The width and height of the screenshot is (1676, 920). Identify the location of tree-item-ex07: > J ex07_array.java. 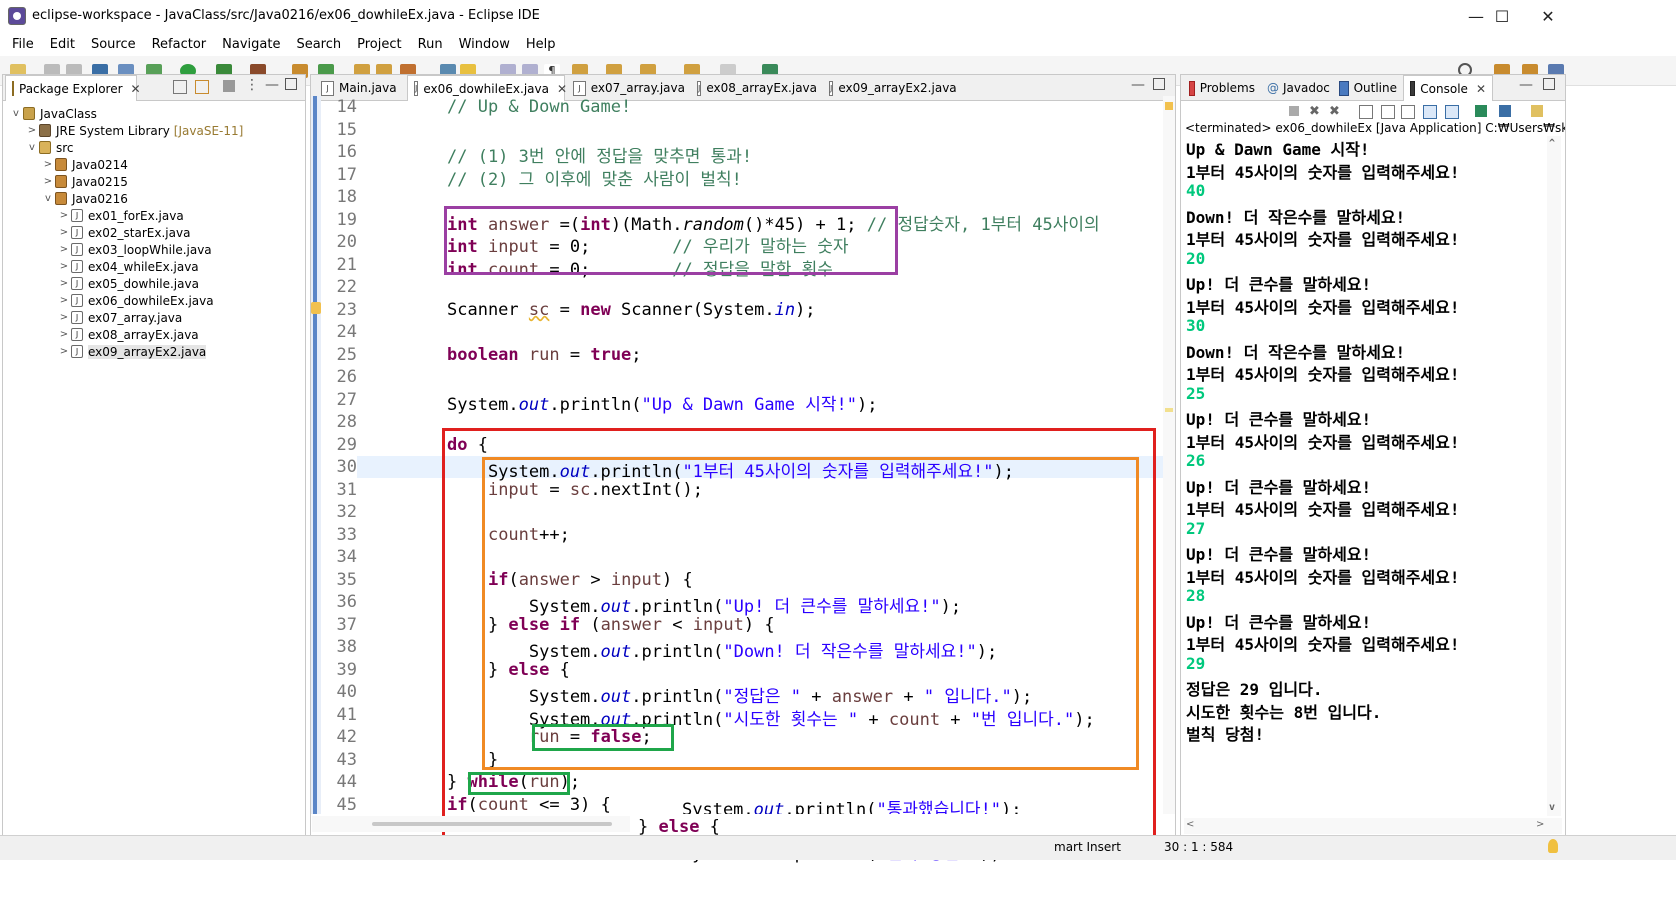
(119, 317).